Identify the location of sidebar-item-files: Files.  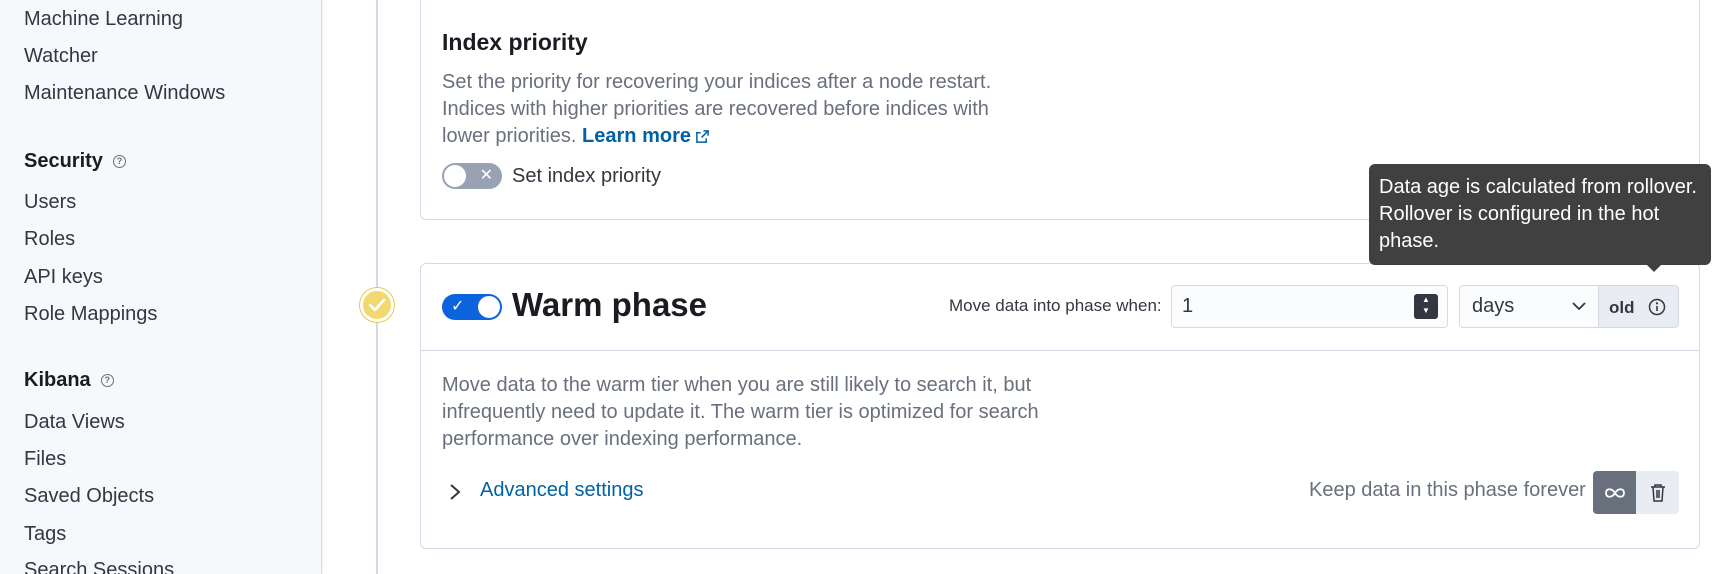
(45, 459).